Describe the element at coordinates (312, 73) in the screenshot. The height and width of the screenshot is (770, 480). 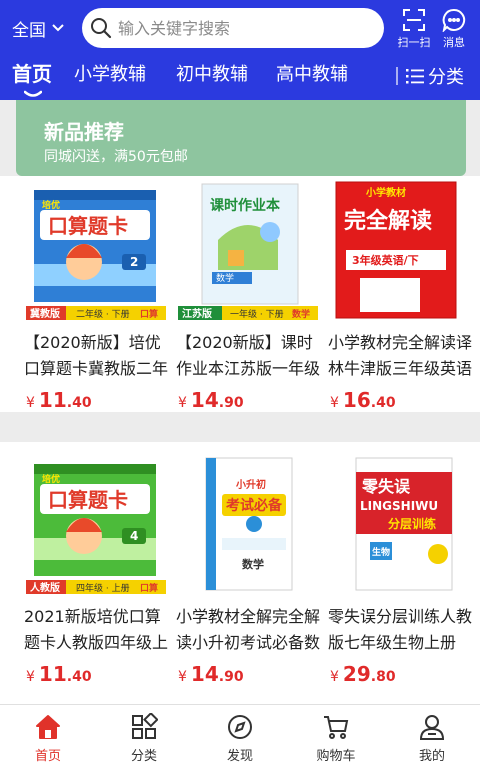
I see `tab-senior: 高中教辅` at that location.